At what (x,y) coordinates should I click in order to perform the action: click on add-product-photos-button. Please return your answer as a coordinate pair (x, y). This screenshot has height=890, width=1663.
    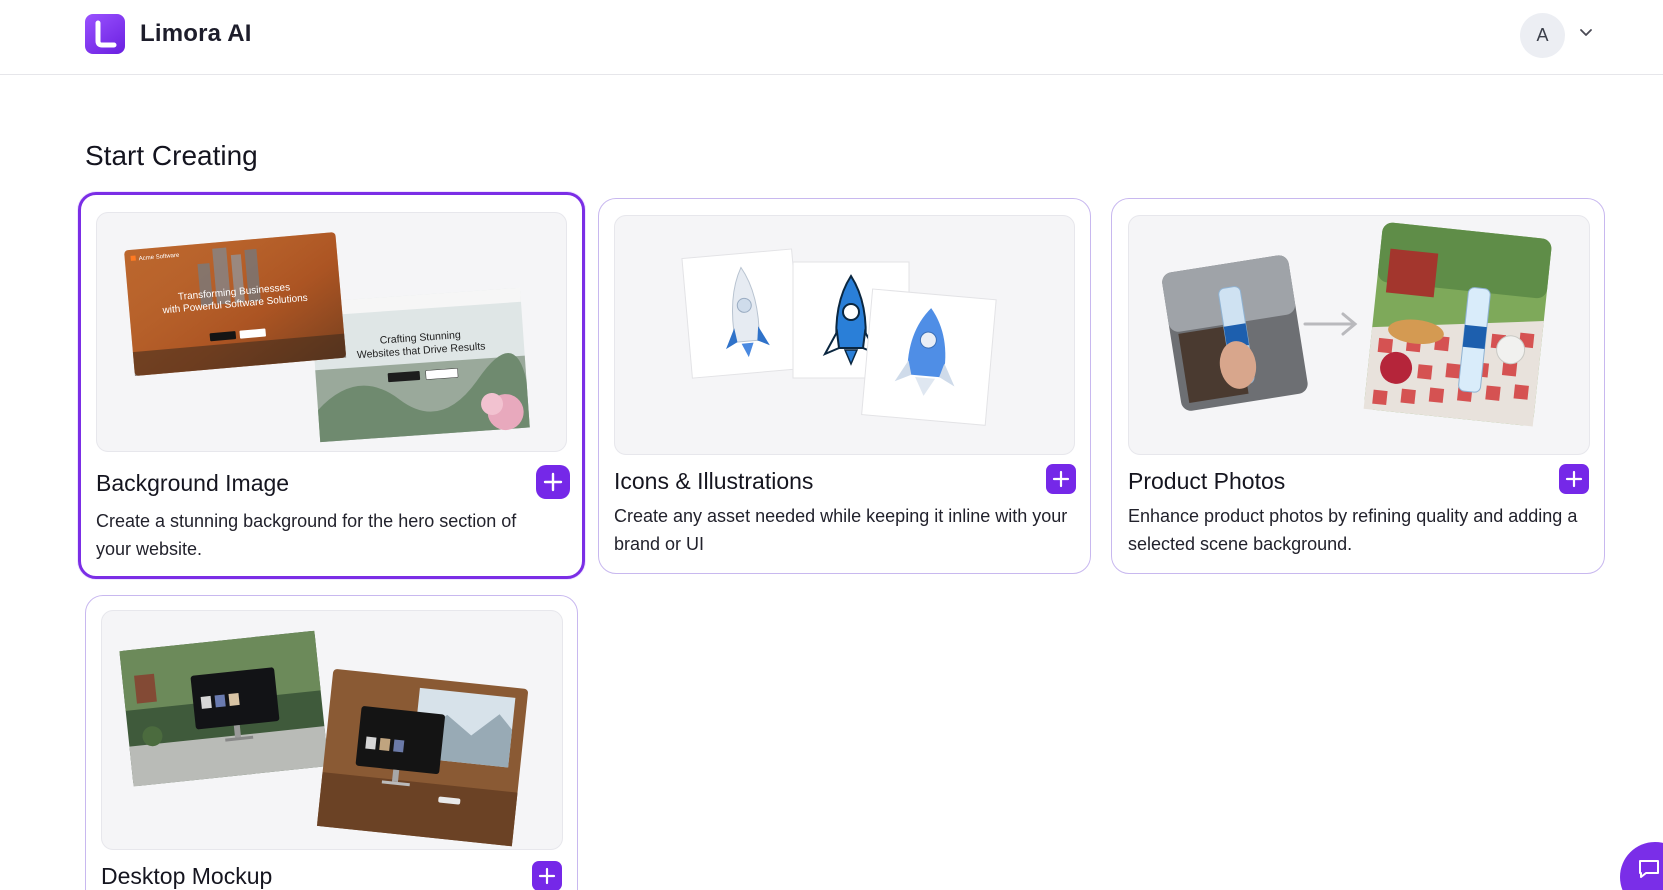
    Looking at the image, I should click on (1574, 479).